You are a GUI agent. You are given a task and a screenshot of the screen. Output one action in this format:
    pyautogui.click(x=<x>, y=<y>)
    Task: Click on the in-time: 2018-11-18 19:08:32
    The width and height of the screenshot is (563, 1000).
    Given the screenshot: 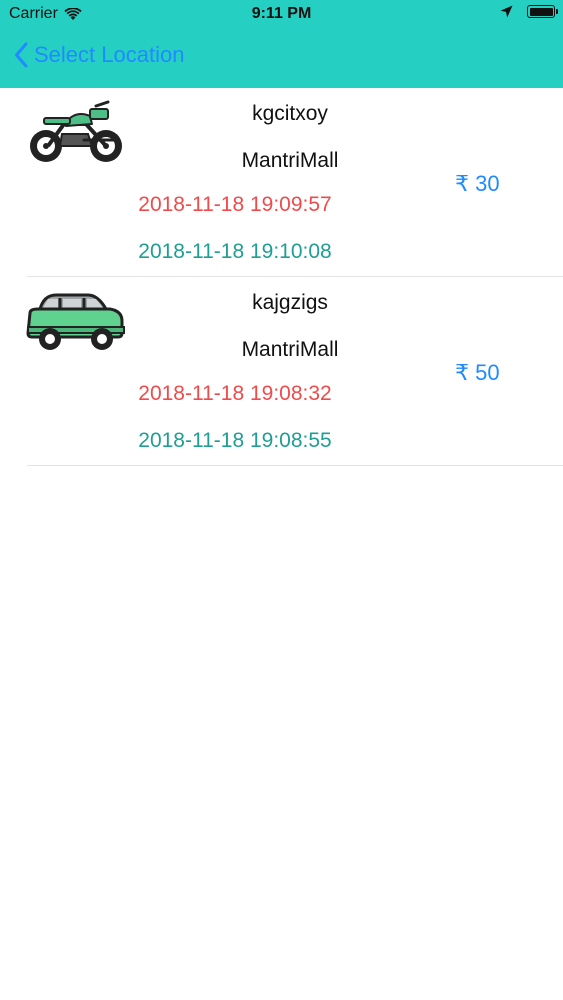 What is the action you would take?
    pyautogui.click(x=235, y=393)
    